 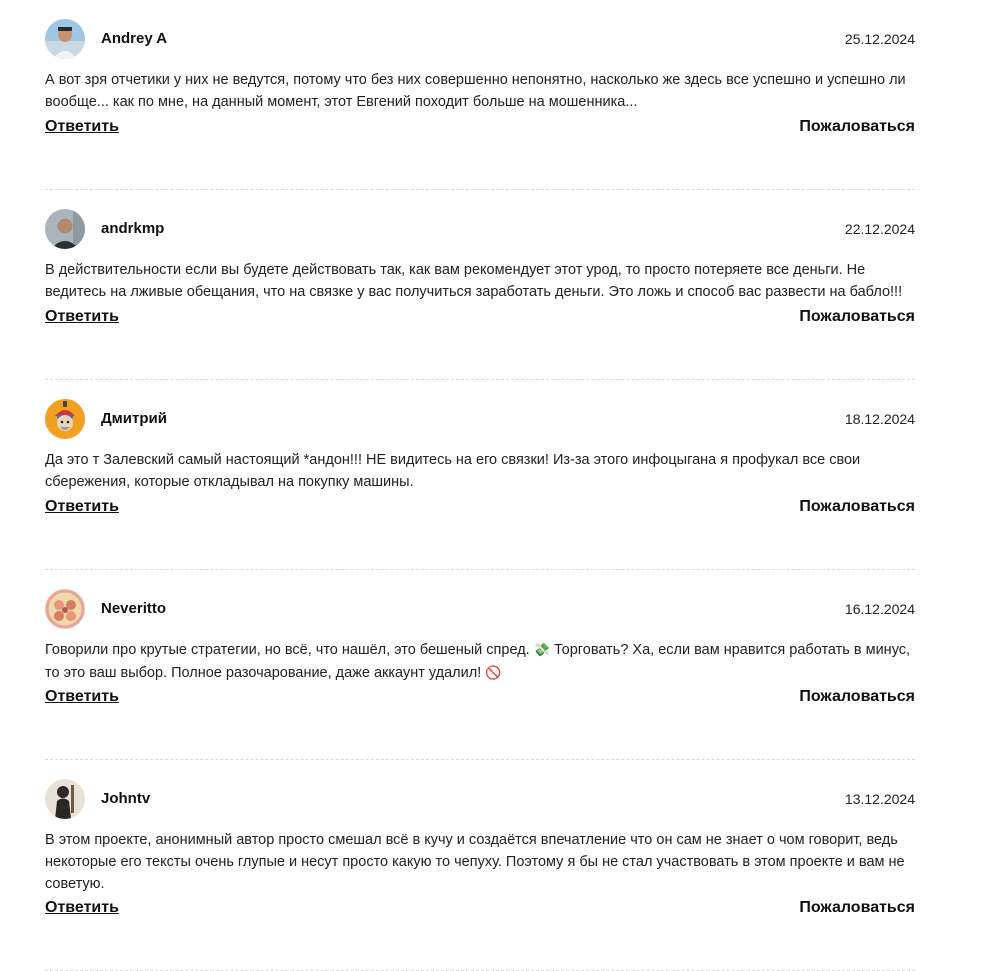 I want to click on comment-username: Neveritto, so click(x=134, y=608).